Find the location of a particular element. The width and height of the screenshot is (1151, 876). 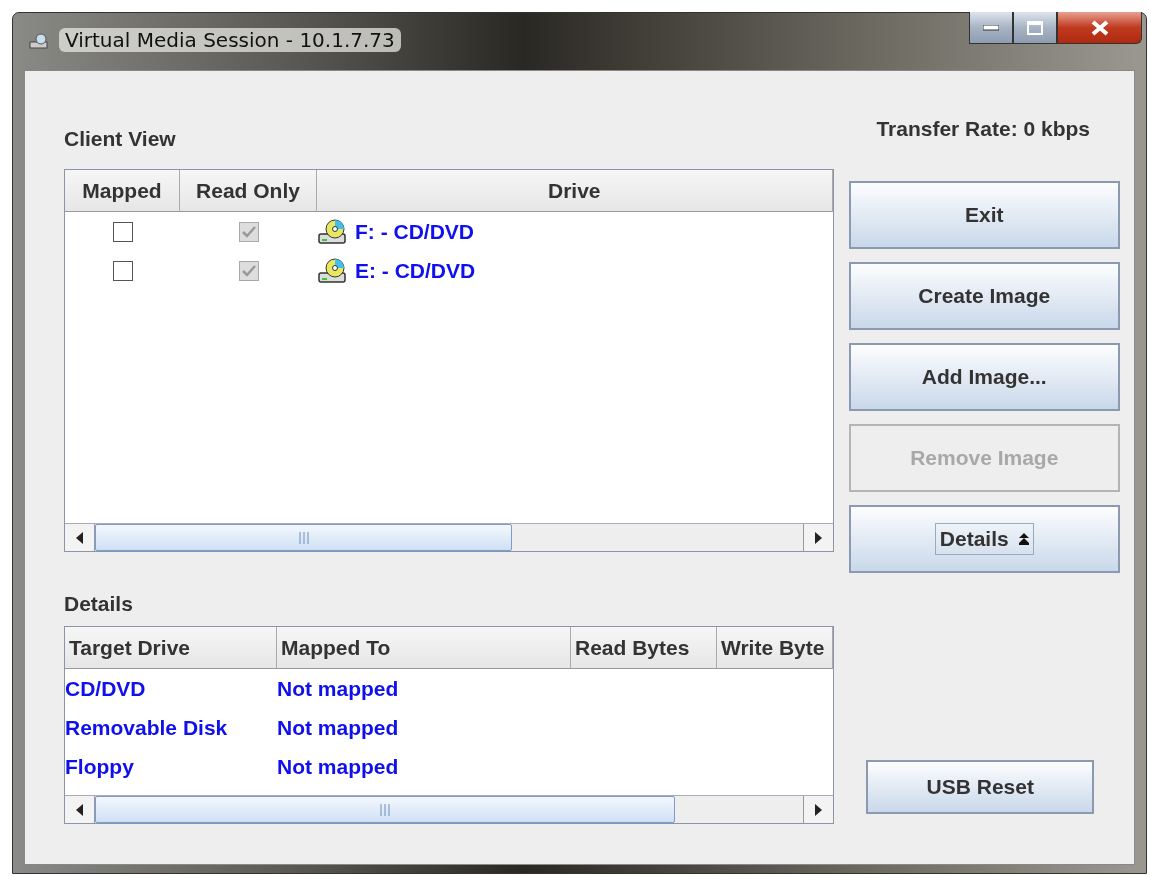

details-button: Details is located at coordinates (984, 539).